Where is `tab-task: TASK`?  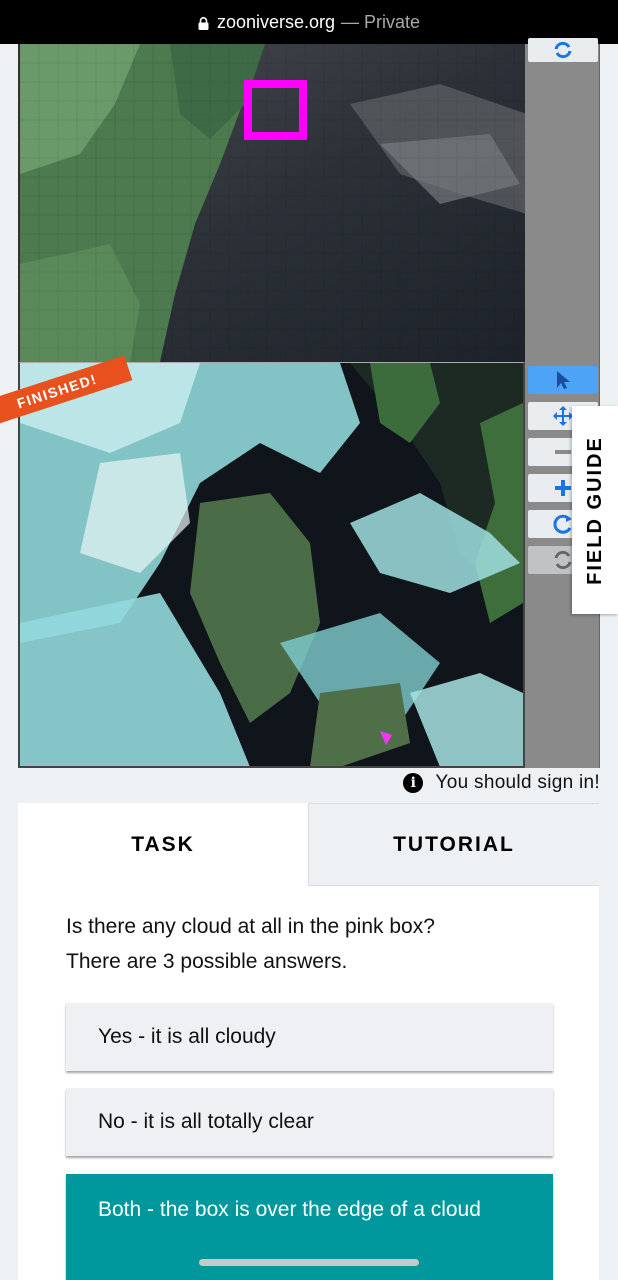
tab-task: TASK is located at coordinates (163, 844).